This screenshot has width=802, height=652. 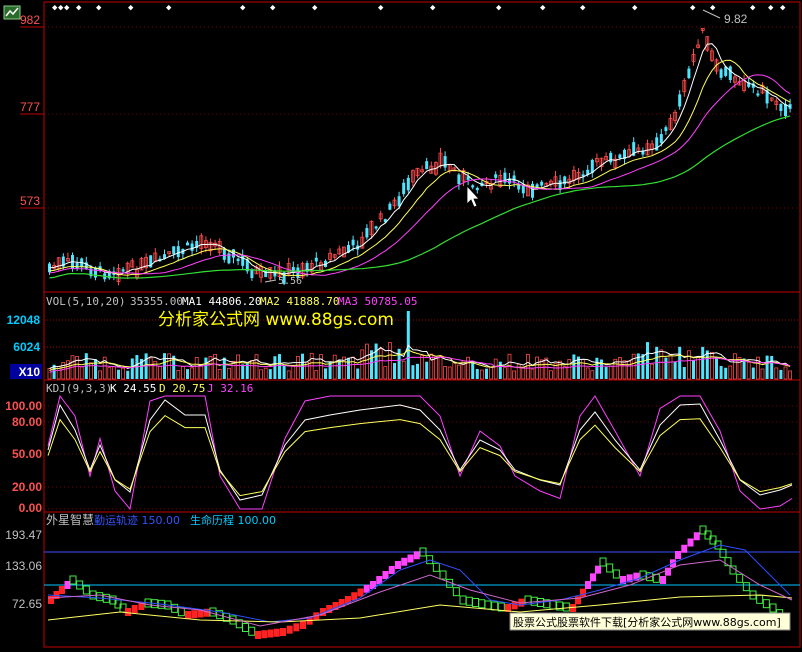 What do you see at coordinates (85, 301) in the screenshot?
I see `vol-title: VOL(5,10,20)` at bounding box center [85, 301].